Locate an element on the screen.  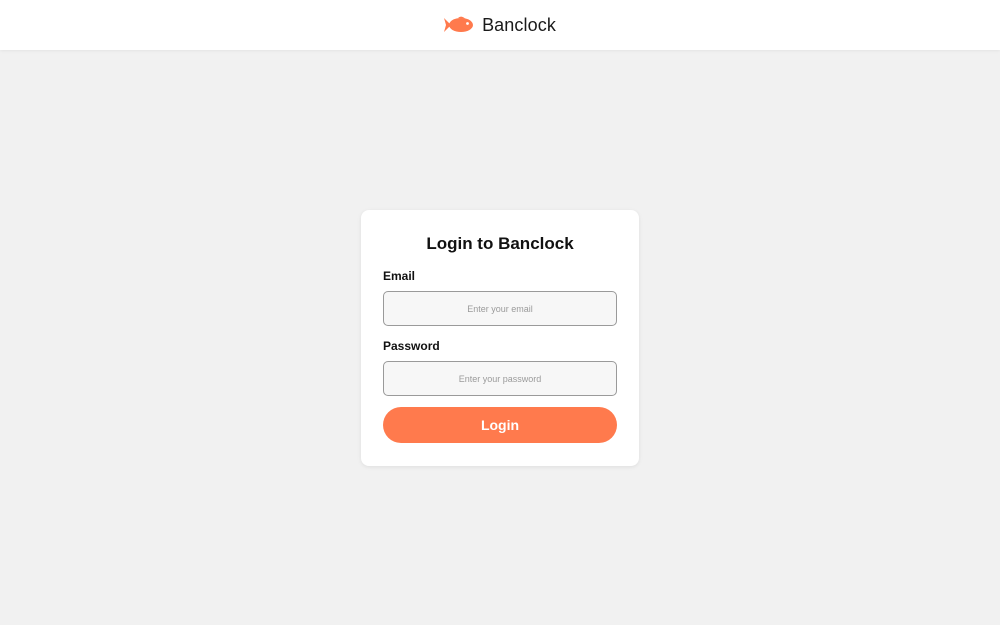
password-label: Password is located at coordinates (411, 346).